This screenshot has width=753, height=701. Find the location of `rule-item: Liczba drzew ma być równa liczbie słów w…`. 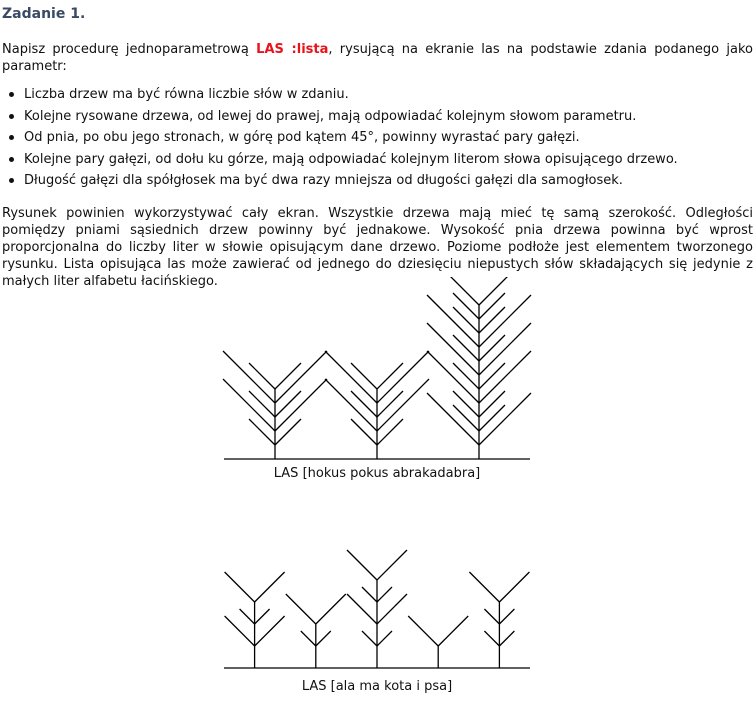

rule-item: Liczba drzew ma być równa liczbie słów w… is located at coordinates (340, 97).